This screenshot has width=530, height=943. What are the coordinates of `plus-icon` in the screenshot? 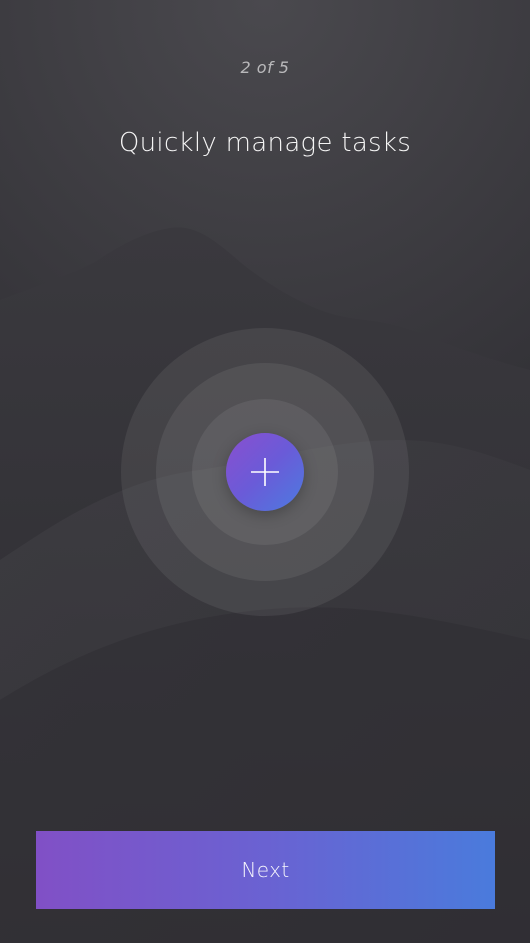 It's located at (265, 472).